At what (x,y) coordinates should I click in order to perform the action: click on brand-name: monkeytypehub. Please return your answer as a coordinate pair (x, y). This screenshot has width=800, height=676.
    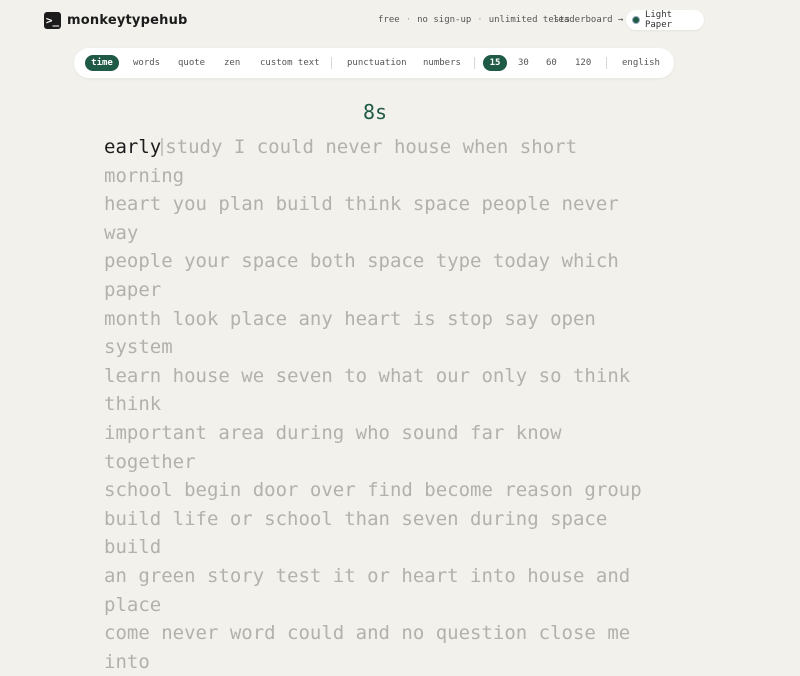
    Looking at the image, I should click on (127, 20).